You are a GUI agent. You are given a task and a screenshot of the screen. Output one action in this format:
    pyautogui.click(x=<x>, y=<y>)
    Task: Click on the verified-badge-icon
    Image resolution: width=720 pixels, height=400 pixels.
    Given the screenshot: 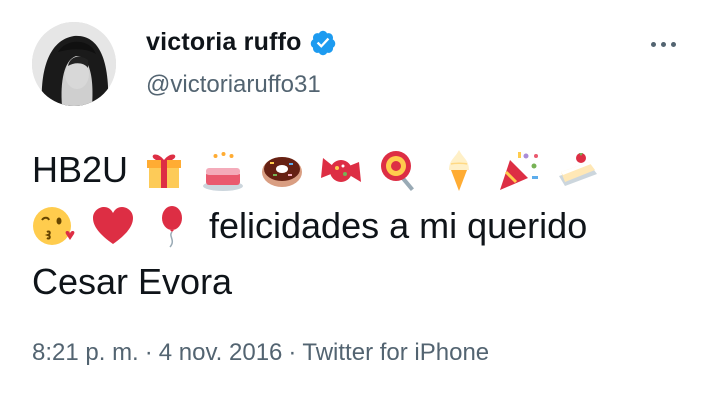 What is the action you would take?
    pyautogui.click(x=323, y=43)
    